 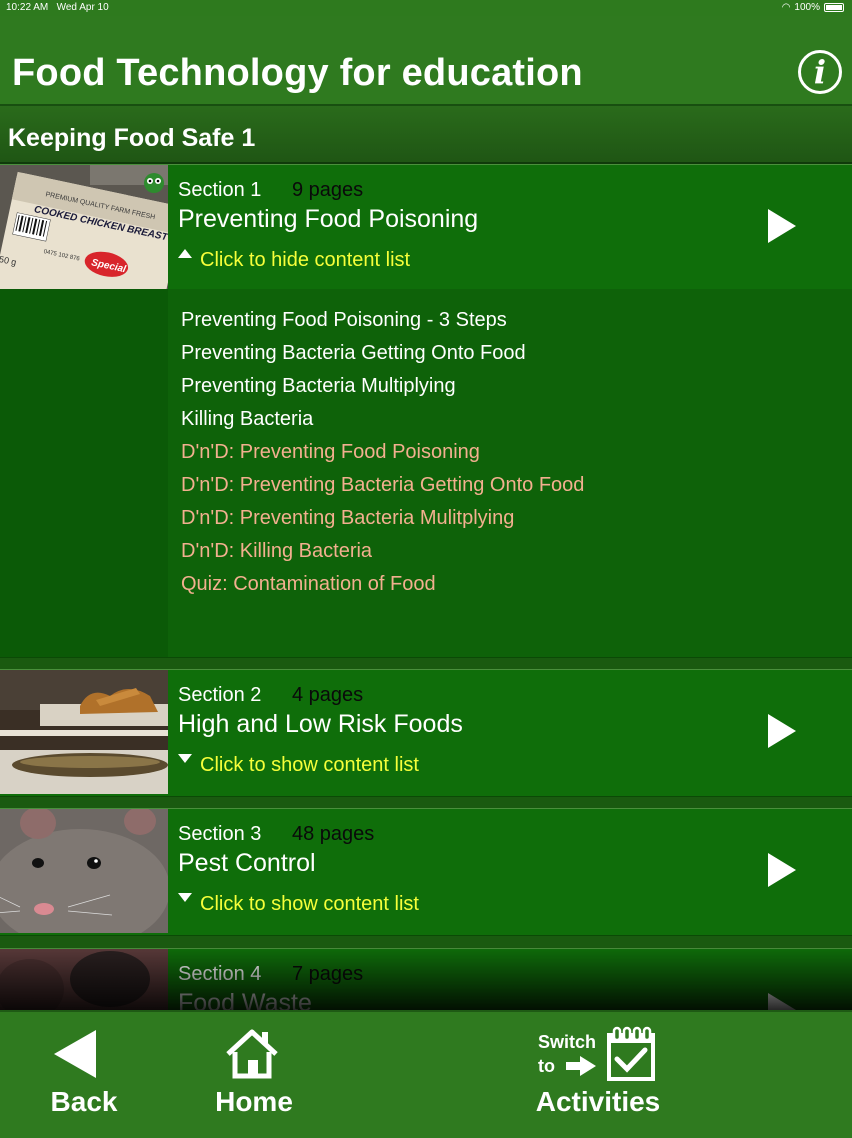 I want to click on section-1-content-toggle: Click to hide content list, so click(x=294, y=260).